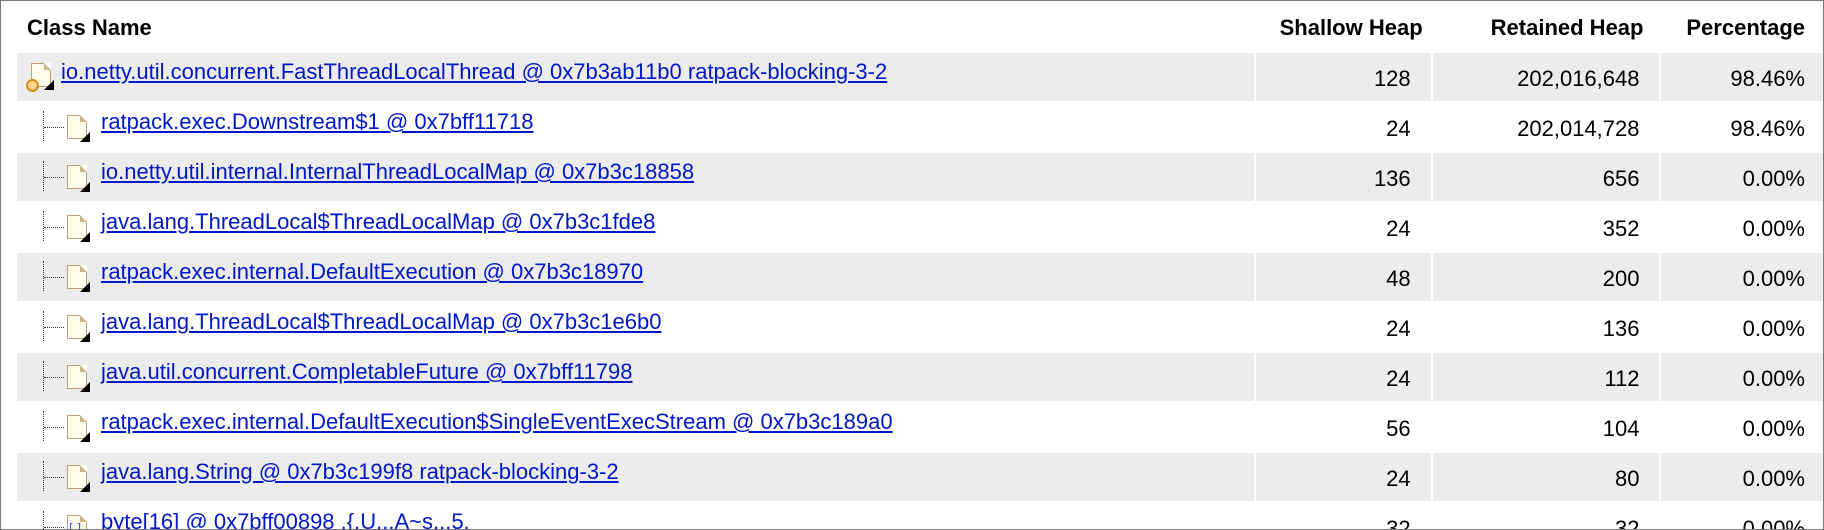 Image resolution: width=1824 pixels, height=530 pixels. I want to click on shallow-heap-cell: 128, so click(1343, 77).